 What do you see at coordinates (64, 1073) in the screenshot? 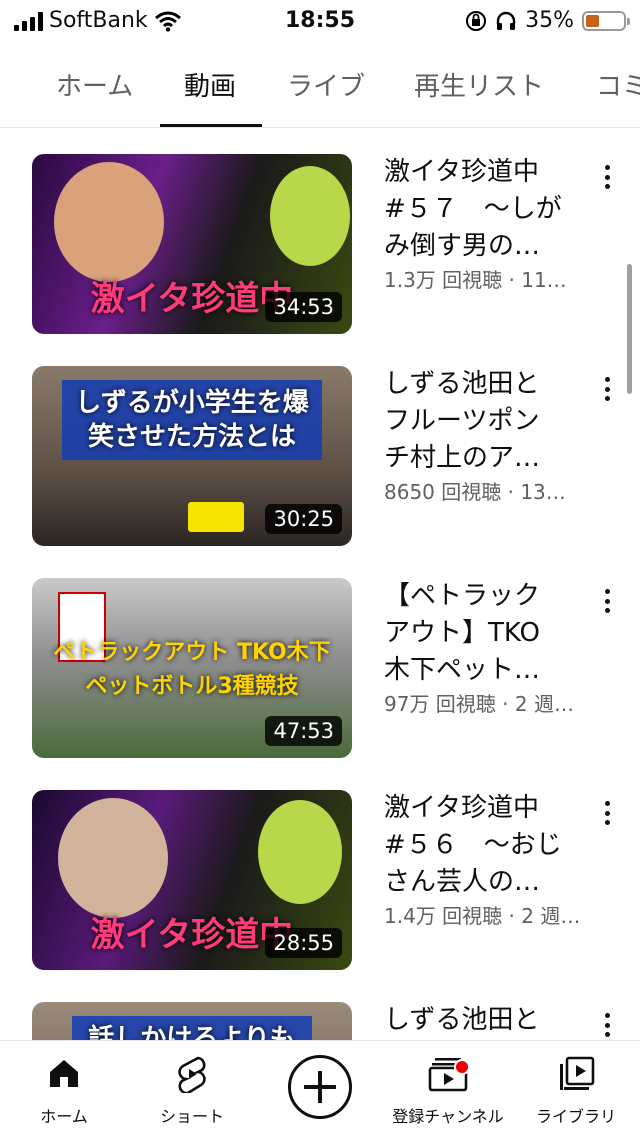
I see `home-icon` at bounding box center [64, 1073].